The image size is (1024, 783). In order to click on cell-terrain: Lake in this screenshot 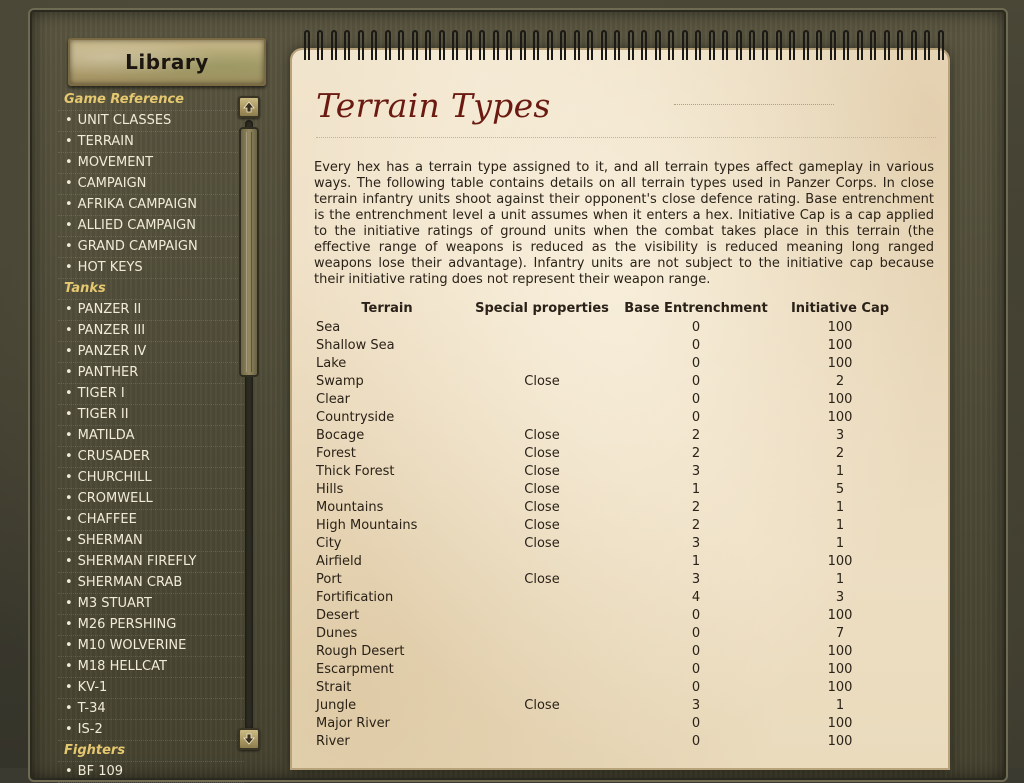, I will do `click(331, 363)`.